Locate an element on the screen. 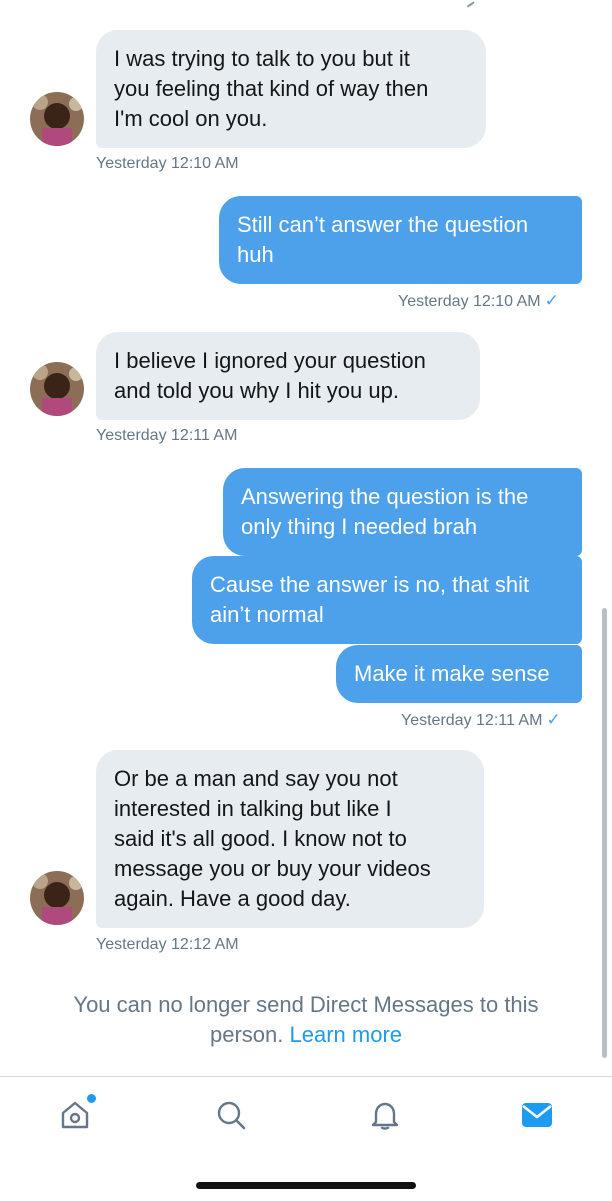 This screenshot has width=612, height=1201. scrollbar is located at coordinates (604, 833).